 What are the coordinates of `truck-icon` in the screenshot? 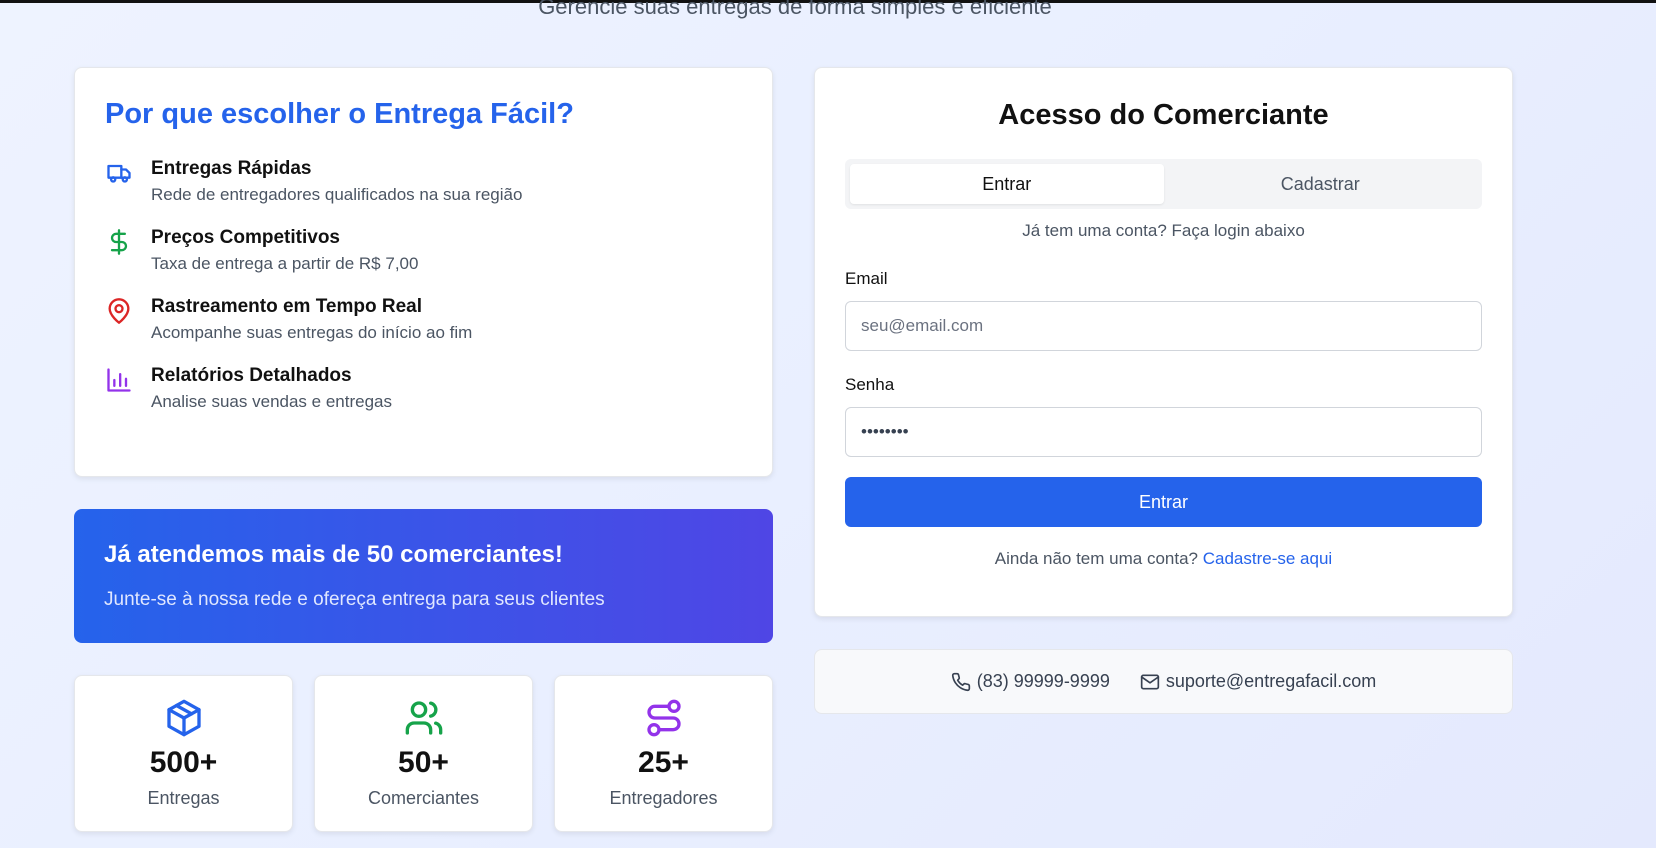 It's located at (119, 173).